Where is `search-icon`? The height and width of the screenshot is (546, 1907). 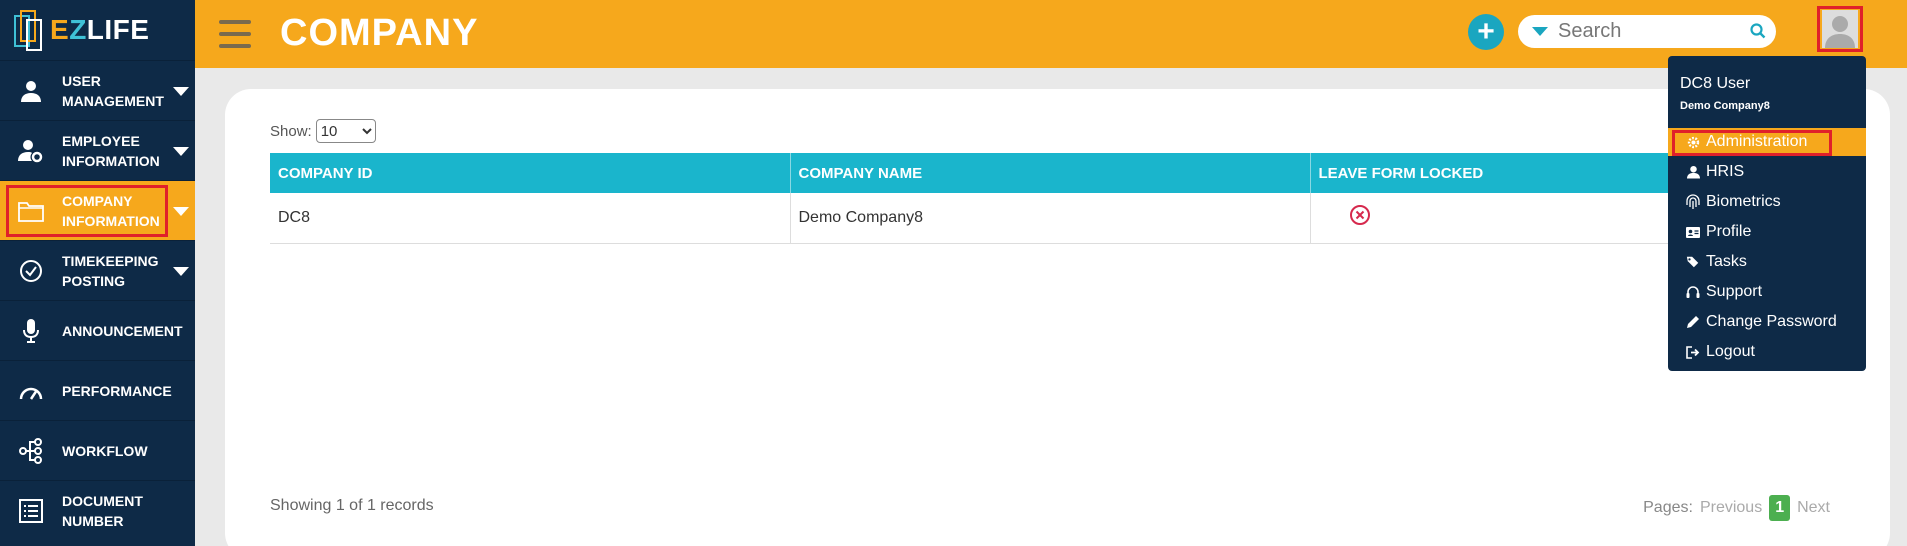
search-icon is located at coordinates (1758, 33).